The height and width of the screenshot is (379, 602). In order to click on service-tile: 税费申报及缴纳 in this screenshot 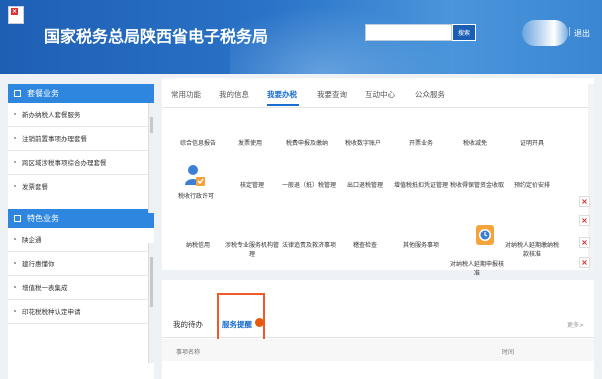, I will do `click(307, 143)`.